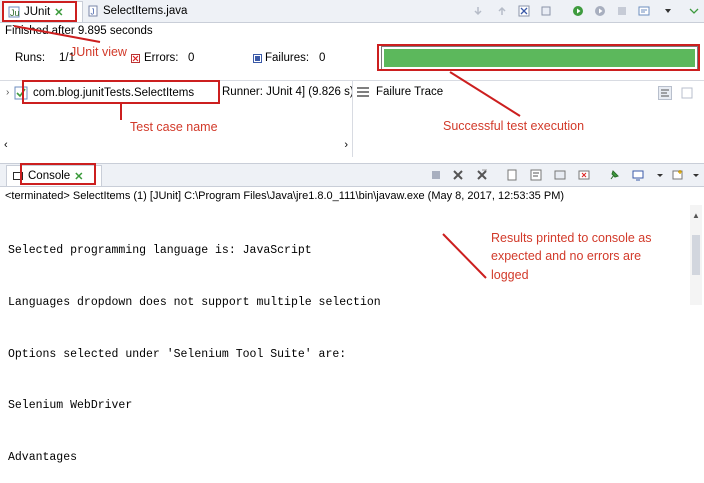 The image size is (704, 483). What do you see at coordinates (614, 175) in the screenshot?
I see `pin-icon` at bounding box center [614, 175].